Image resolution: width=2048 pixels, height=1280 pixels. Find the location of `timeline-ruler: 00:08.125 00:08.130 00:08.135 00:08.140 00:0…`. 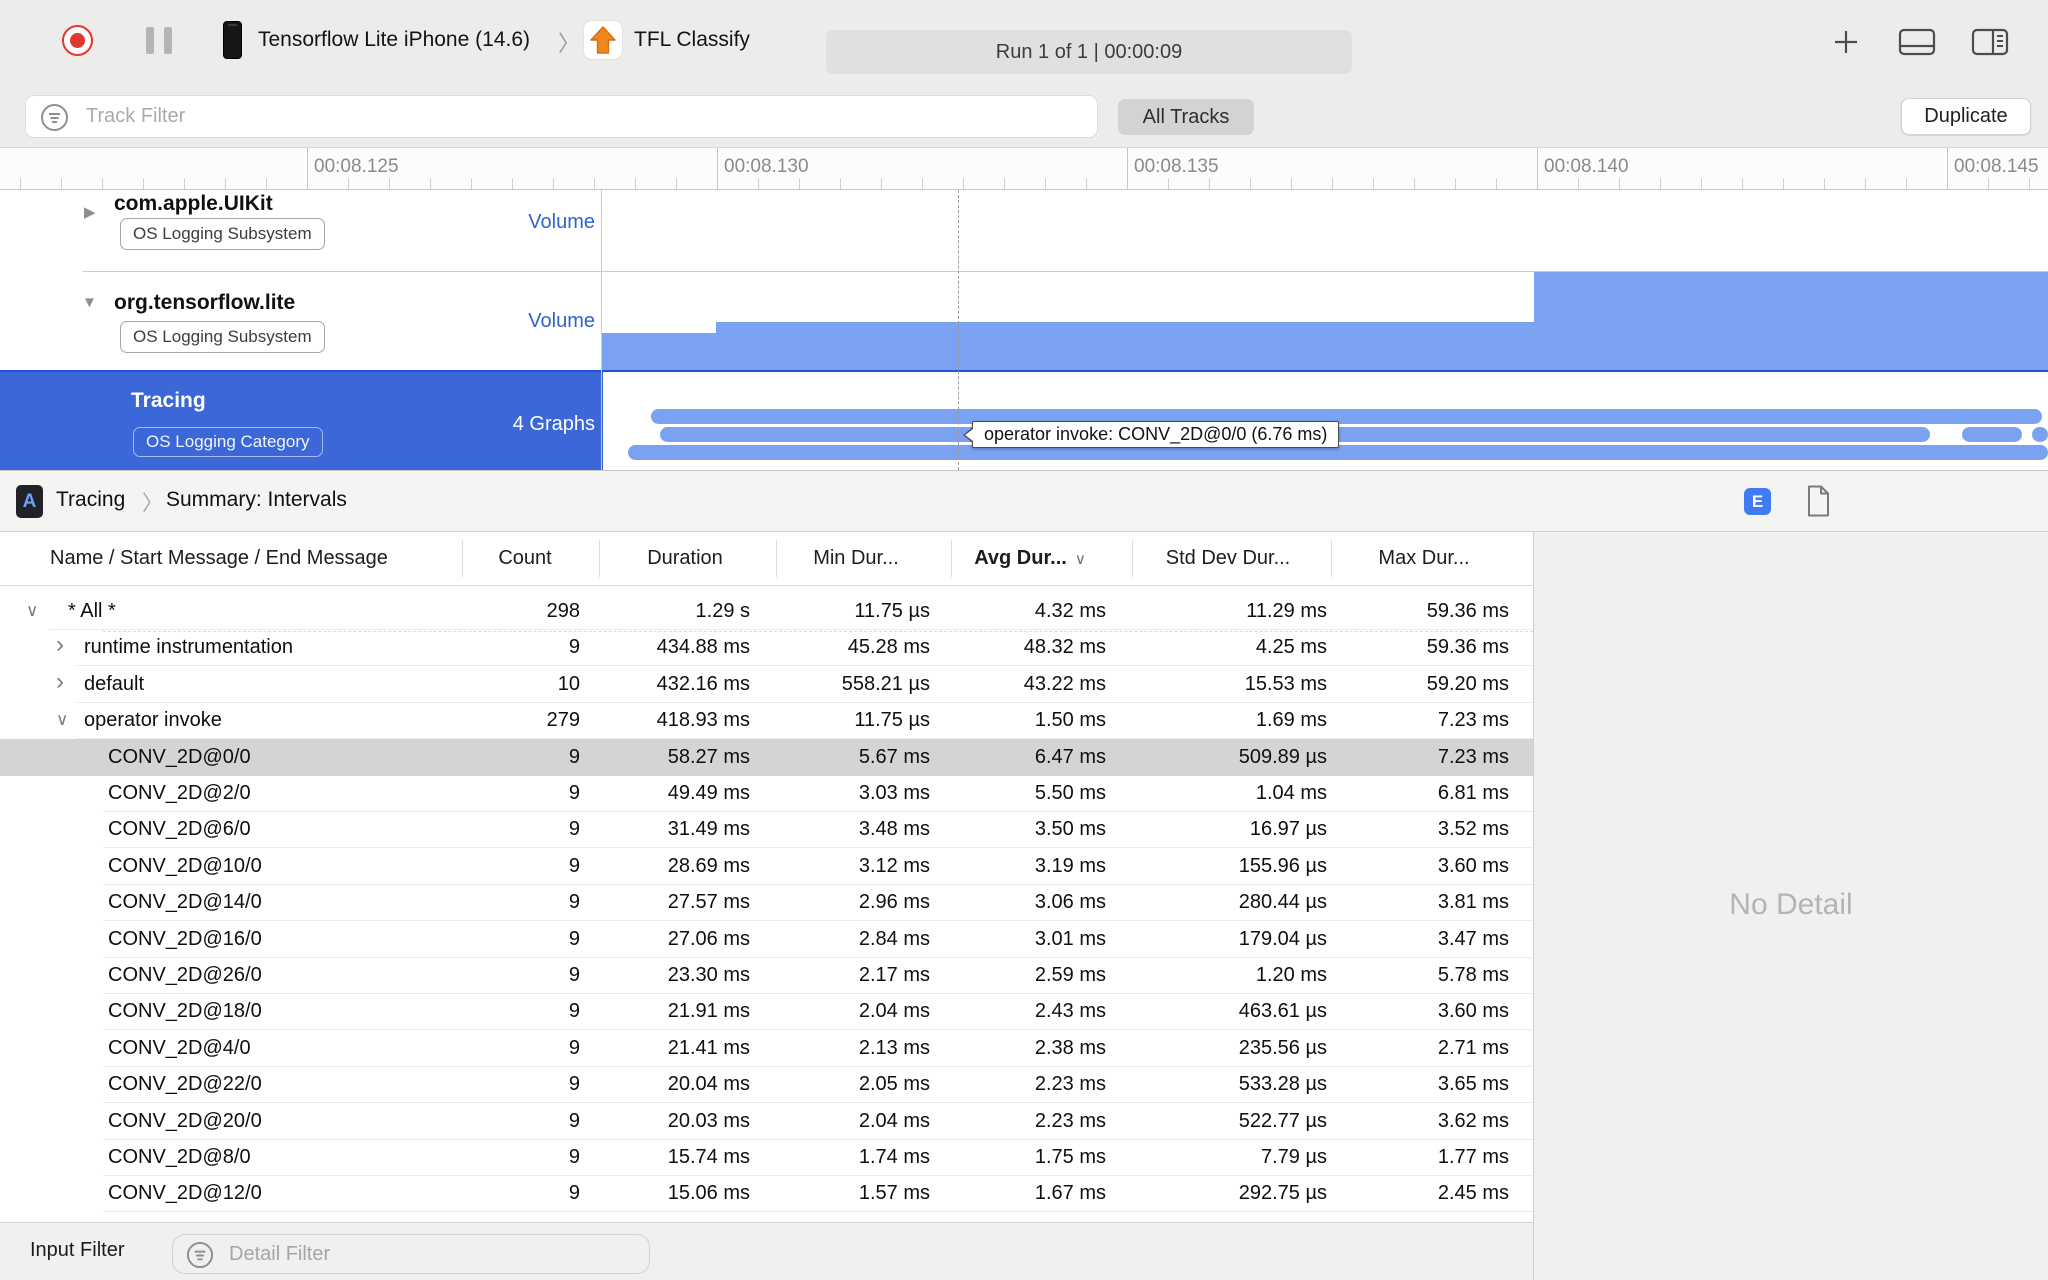

timeline-ruler: 00:08.125 00:08.130 00:08.135 00:08.140 00:0… is located at coordinates (1024, 169).